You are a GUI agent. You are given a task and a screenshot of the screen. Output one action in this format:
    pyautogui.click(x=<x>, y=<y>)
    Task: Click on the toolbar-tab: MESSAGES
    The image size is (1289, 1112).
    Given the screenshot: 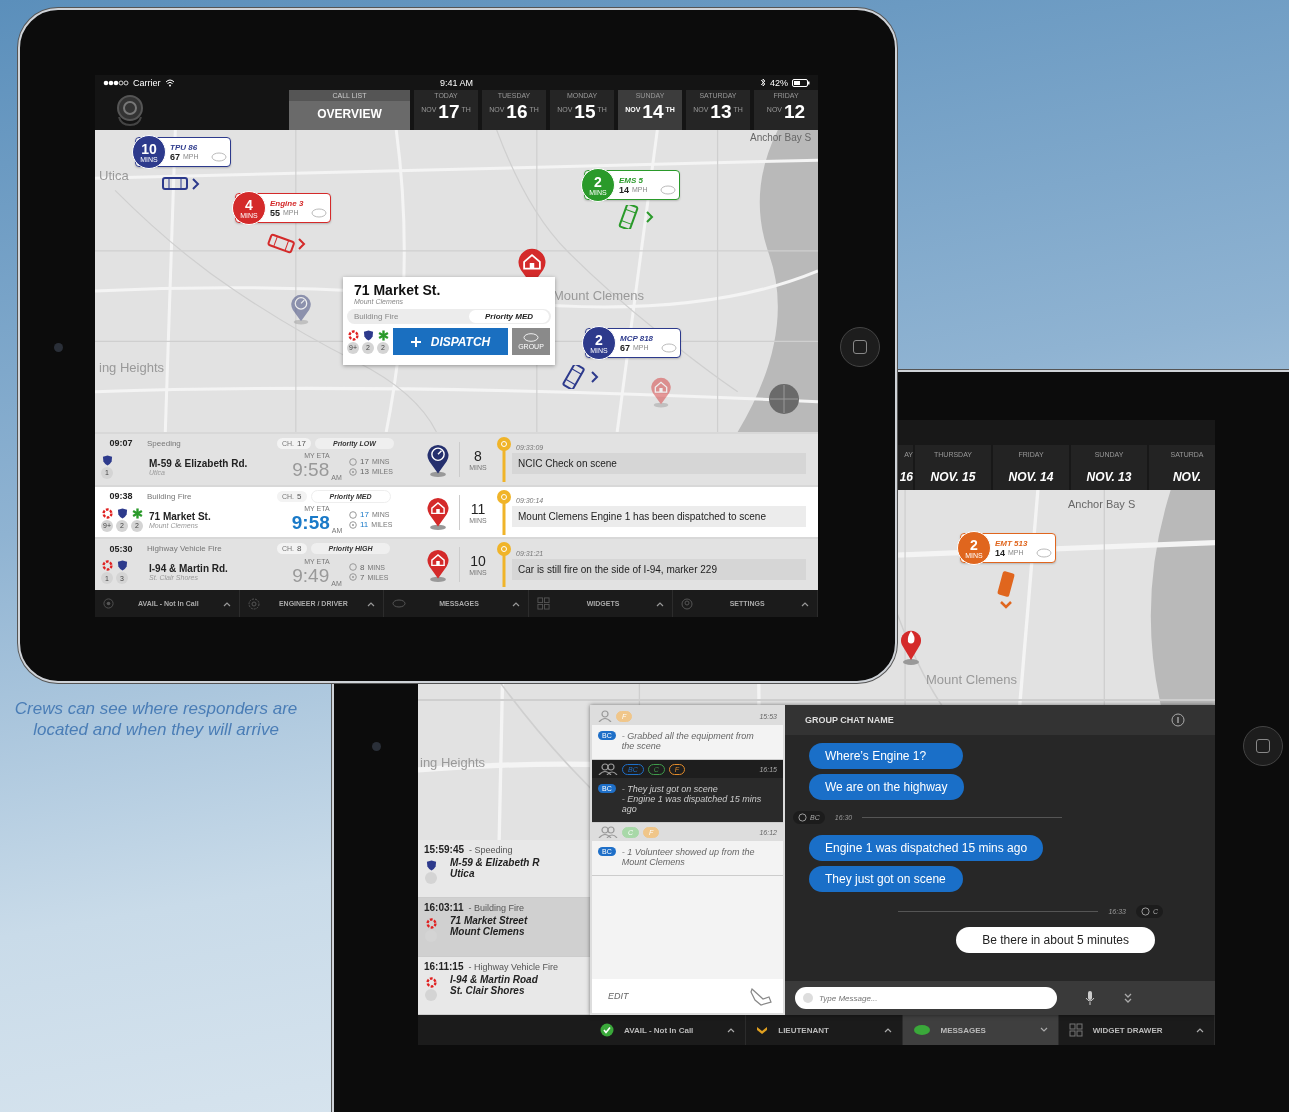 What is the action you would take?
    pyautogui.click(x=980, y=1030)
    